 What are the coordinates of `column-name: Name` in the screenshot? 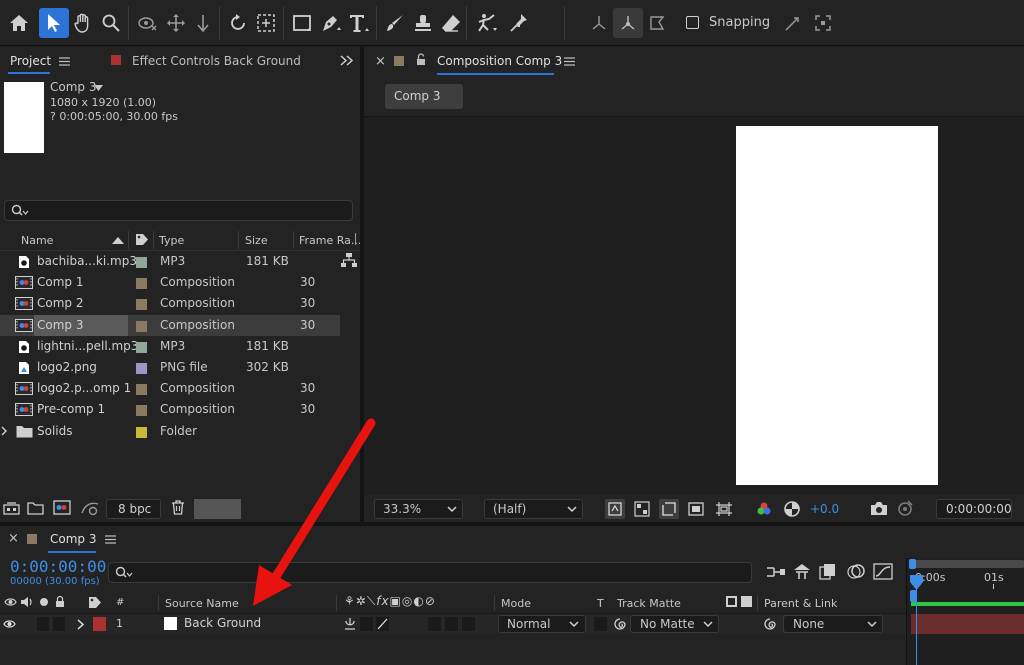 It's located at (37, 240).